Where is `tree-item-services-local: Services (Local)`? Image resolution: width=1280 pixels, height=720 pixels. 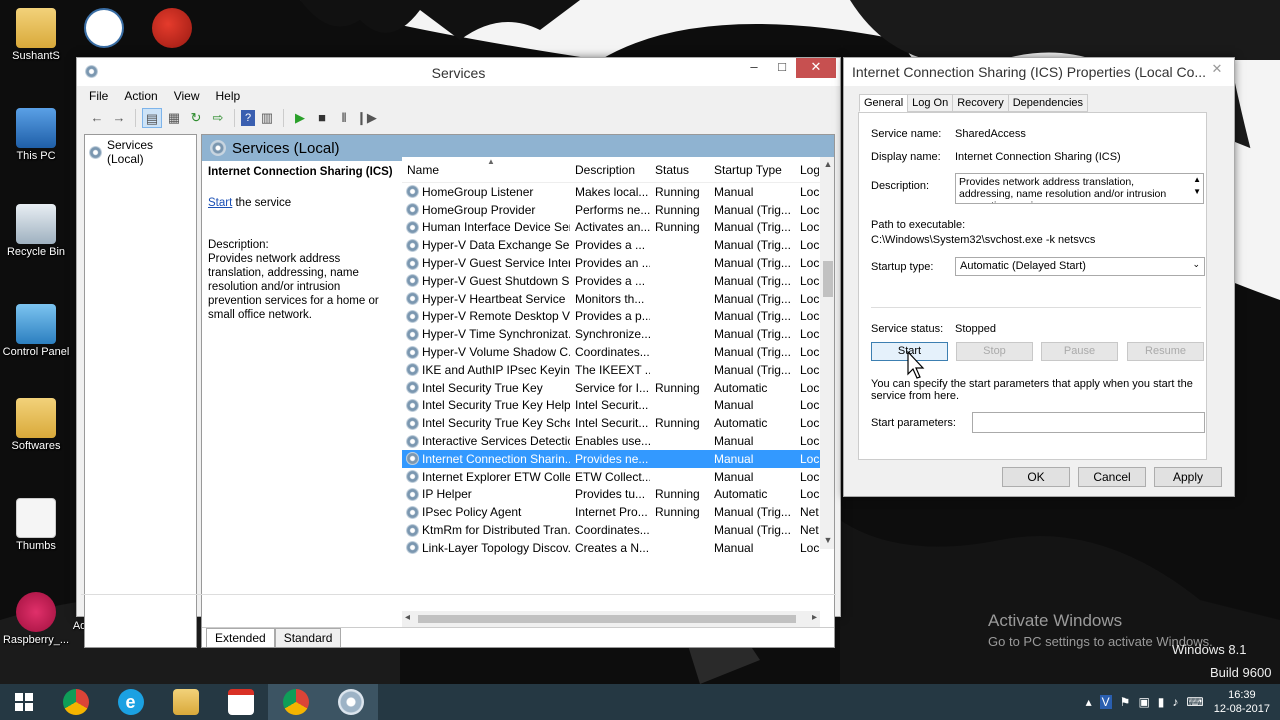
tree-item-services-local: Services (Local) is located at coordinates (140, 152).